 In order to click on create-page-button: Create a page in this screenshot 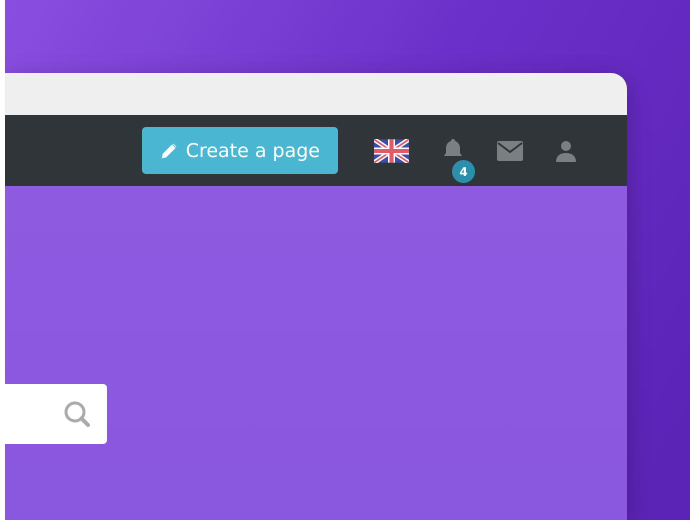, I will do `click(240, 150)`.